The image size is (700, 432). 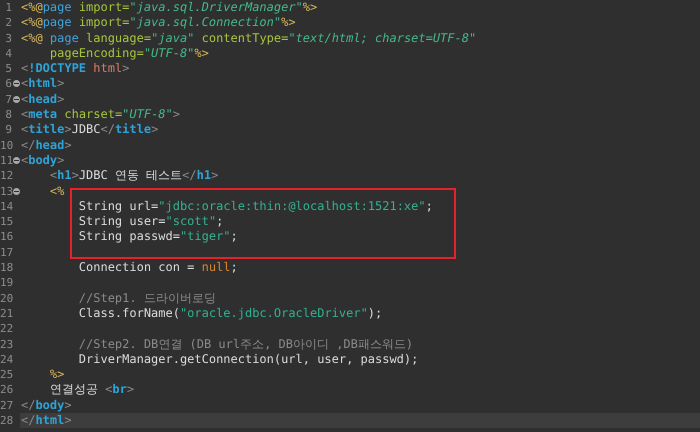 I want to click on line-number: 19, so click(x=6, y=283).